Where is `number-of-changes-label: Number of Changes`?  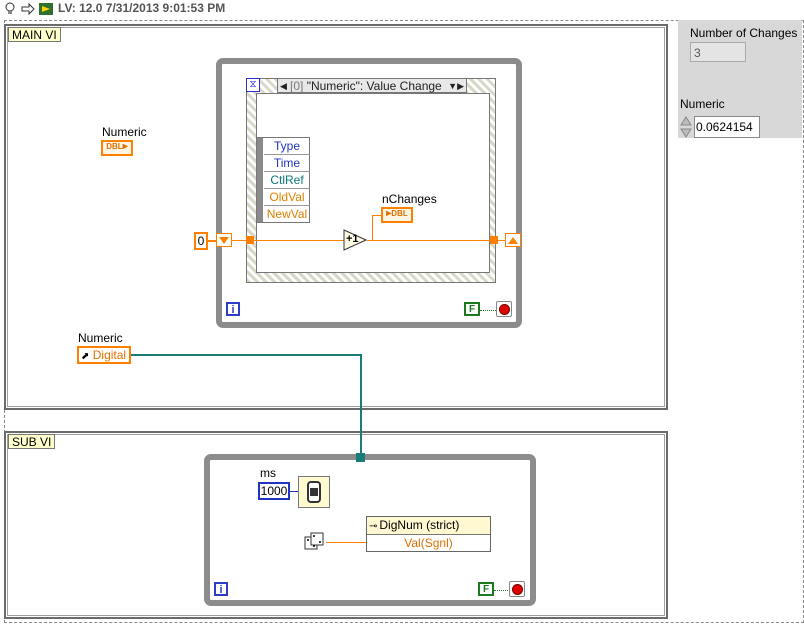 number-of-changes-label: Number of Changes is located at coordinates (744, 33).